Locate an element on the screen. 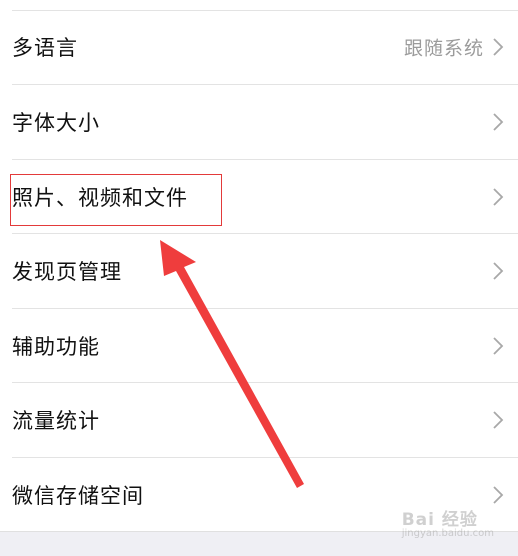 This screenshot has width=518, height=556. baidu-watermark: Bai 经验 jingyan.baidu.com is located at coordinates (448, 522).